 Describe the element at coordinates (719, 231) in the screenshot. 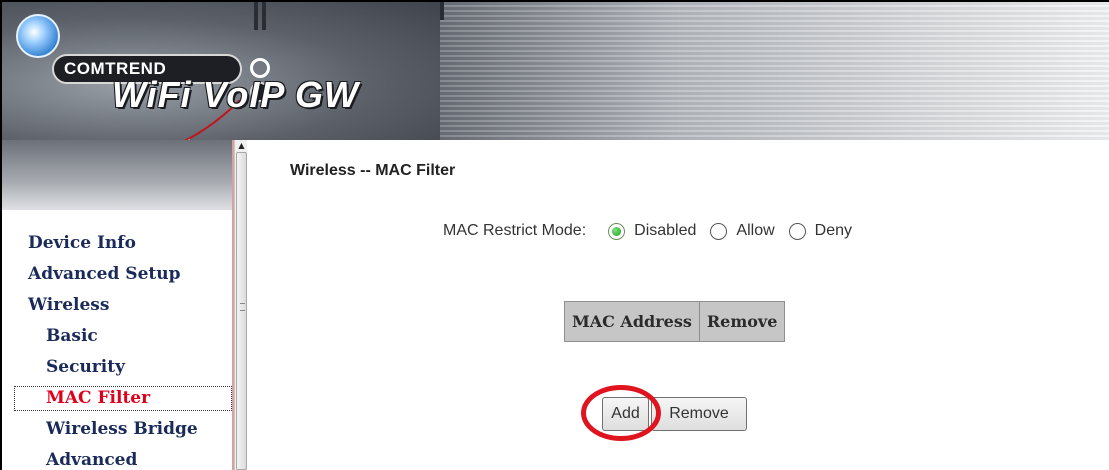

I see `radio-allow` at that location.